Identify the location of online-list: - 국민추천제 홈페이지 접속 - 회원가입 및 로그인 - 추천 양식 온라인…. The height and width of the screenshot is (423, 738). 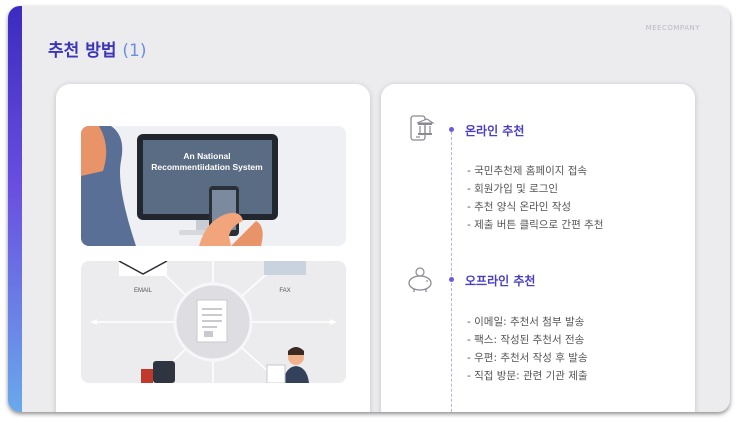
(535, 198).